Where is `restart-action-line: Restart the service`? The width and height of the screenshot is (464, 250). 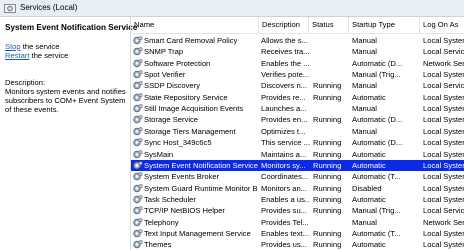 restart-action-line: Restart the service is located at coordinates (36, 55).